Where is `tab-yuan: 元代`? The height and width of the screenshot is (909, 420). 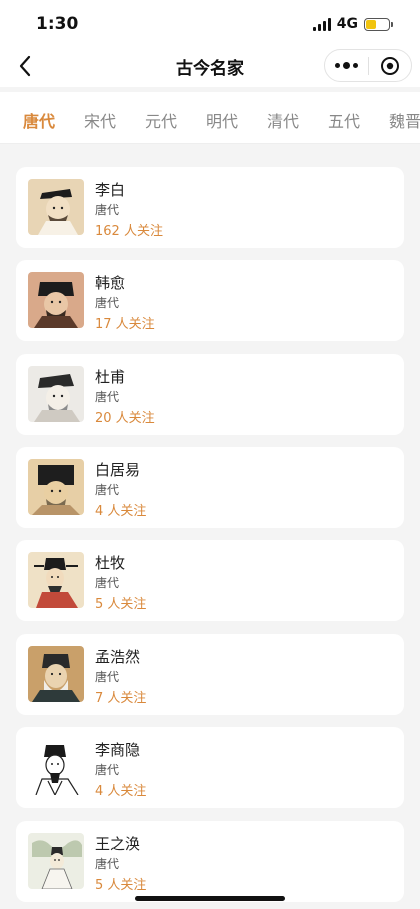
tab-yuan: 元代 is located at coordinates (161, 120).